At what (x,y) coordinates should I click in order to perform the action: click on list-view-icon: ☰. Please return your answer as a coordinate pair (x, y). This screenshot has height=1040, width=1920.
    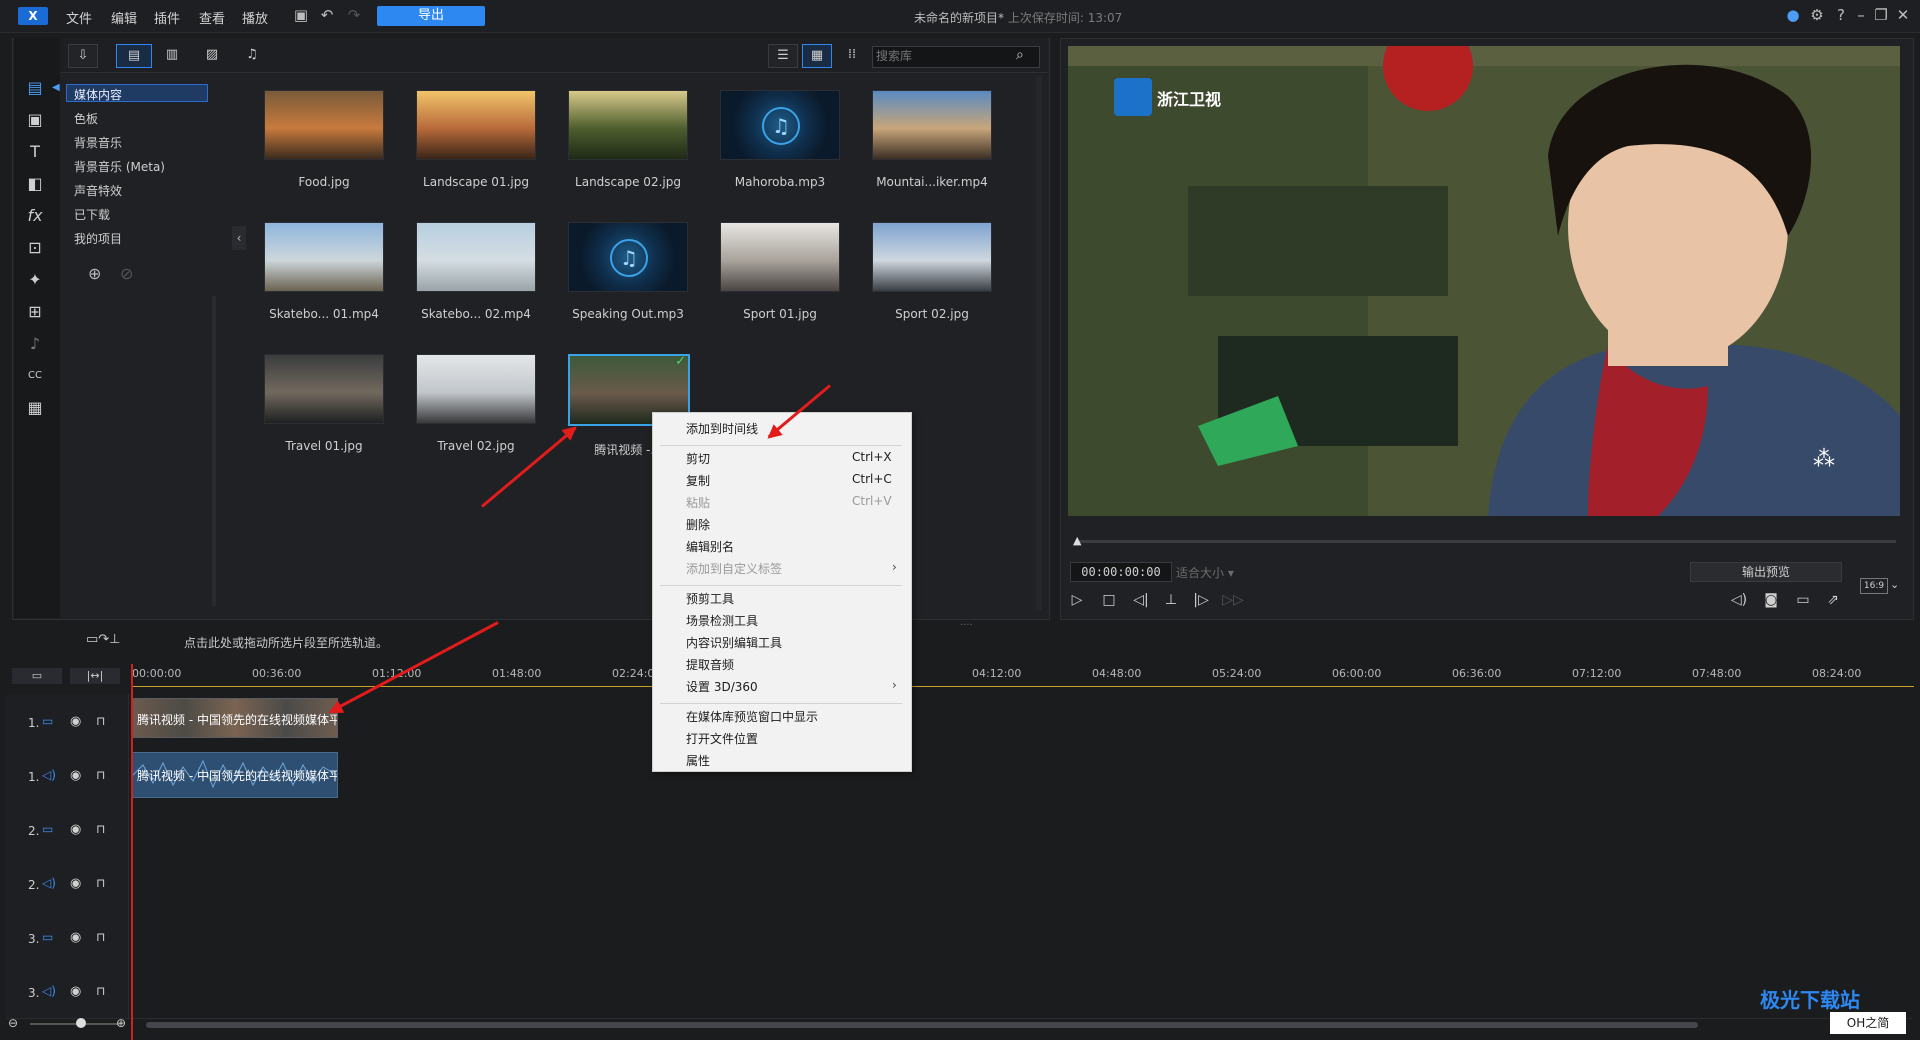
    Looking at the image, I should click on (783, 56).